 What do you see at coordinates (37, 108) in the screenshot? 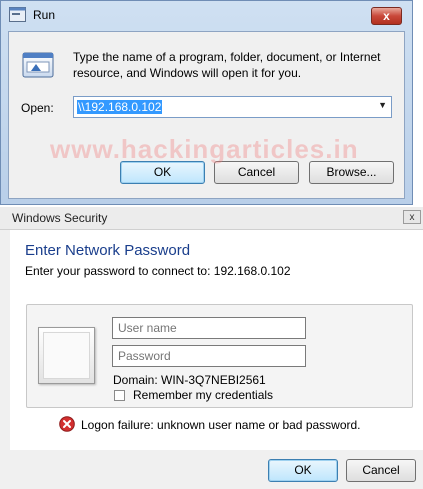
I see `open-label: Open:` at bounding box center [37, 108].